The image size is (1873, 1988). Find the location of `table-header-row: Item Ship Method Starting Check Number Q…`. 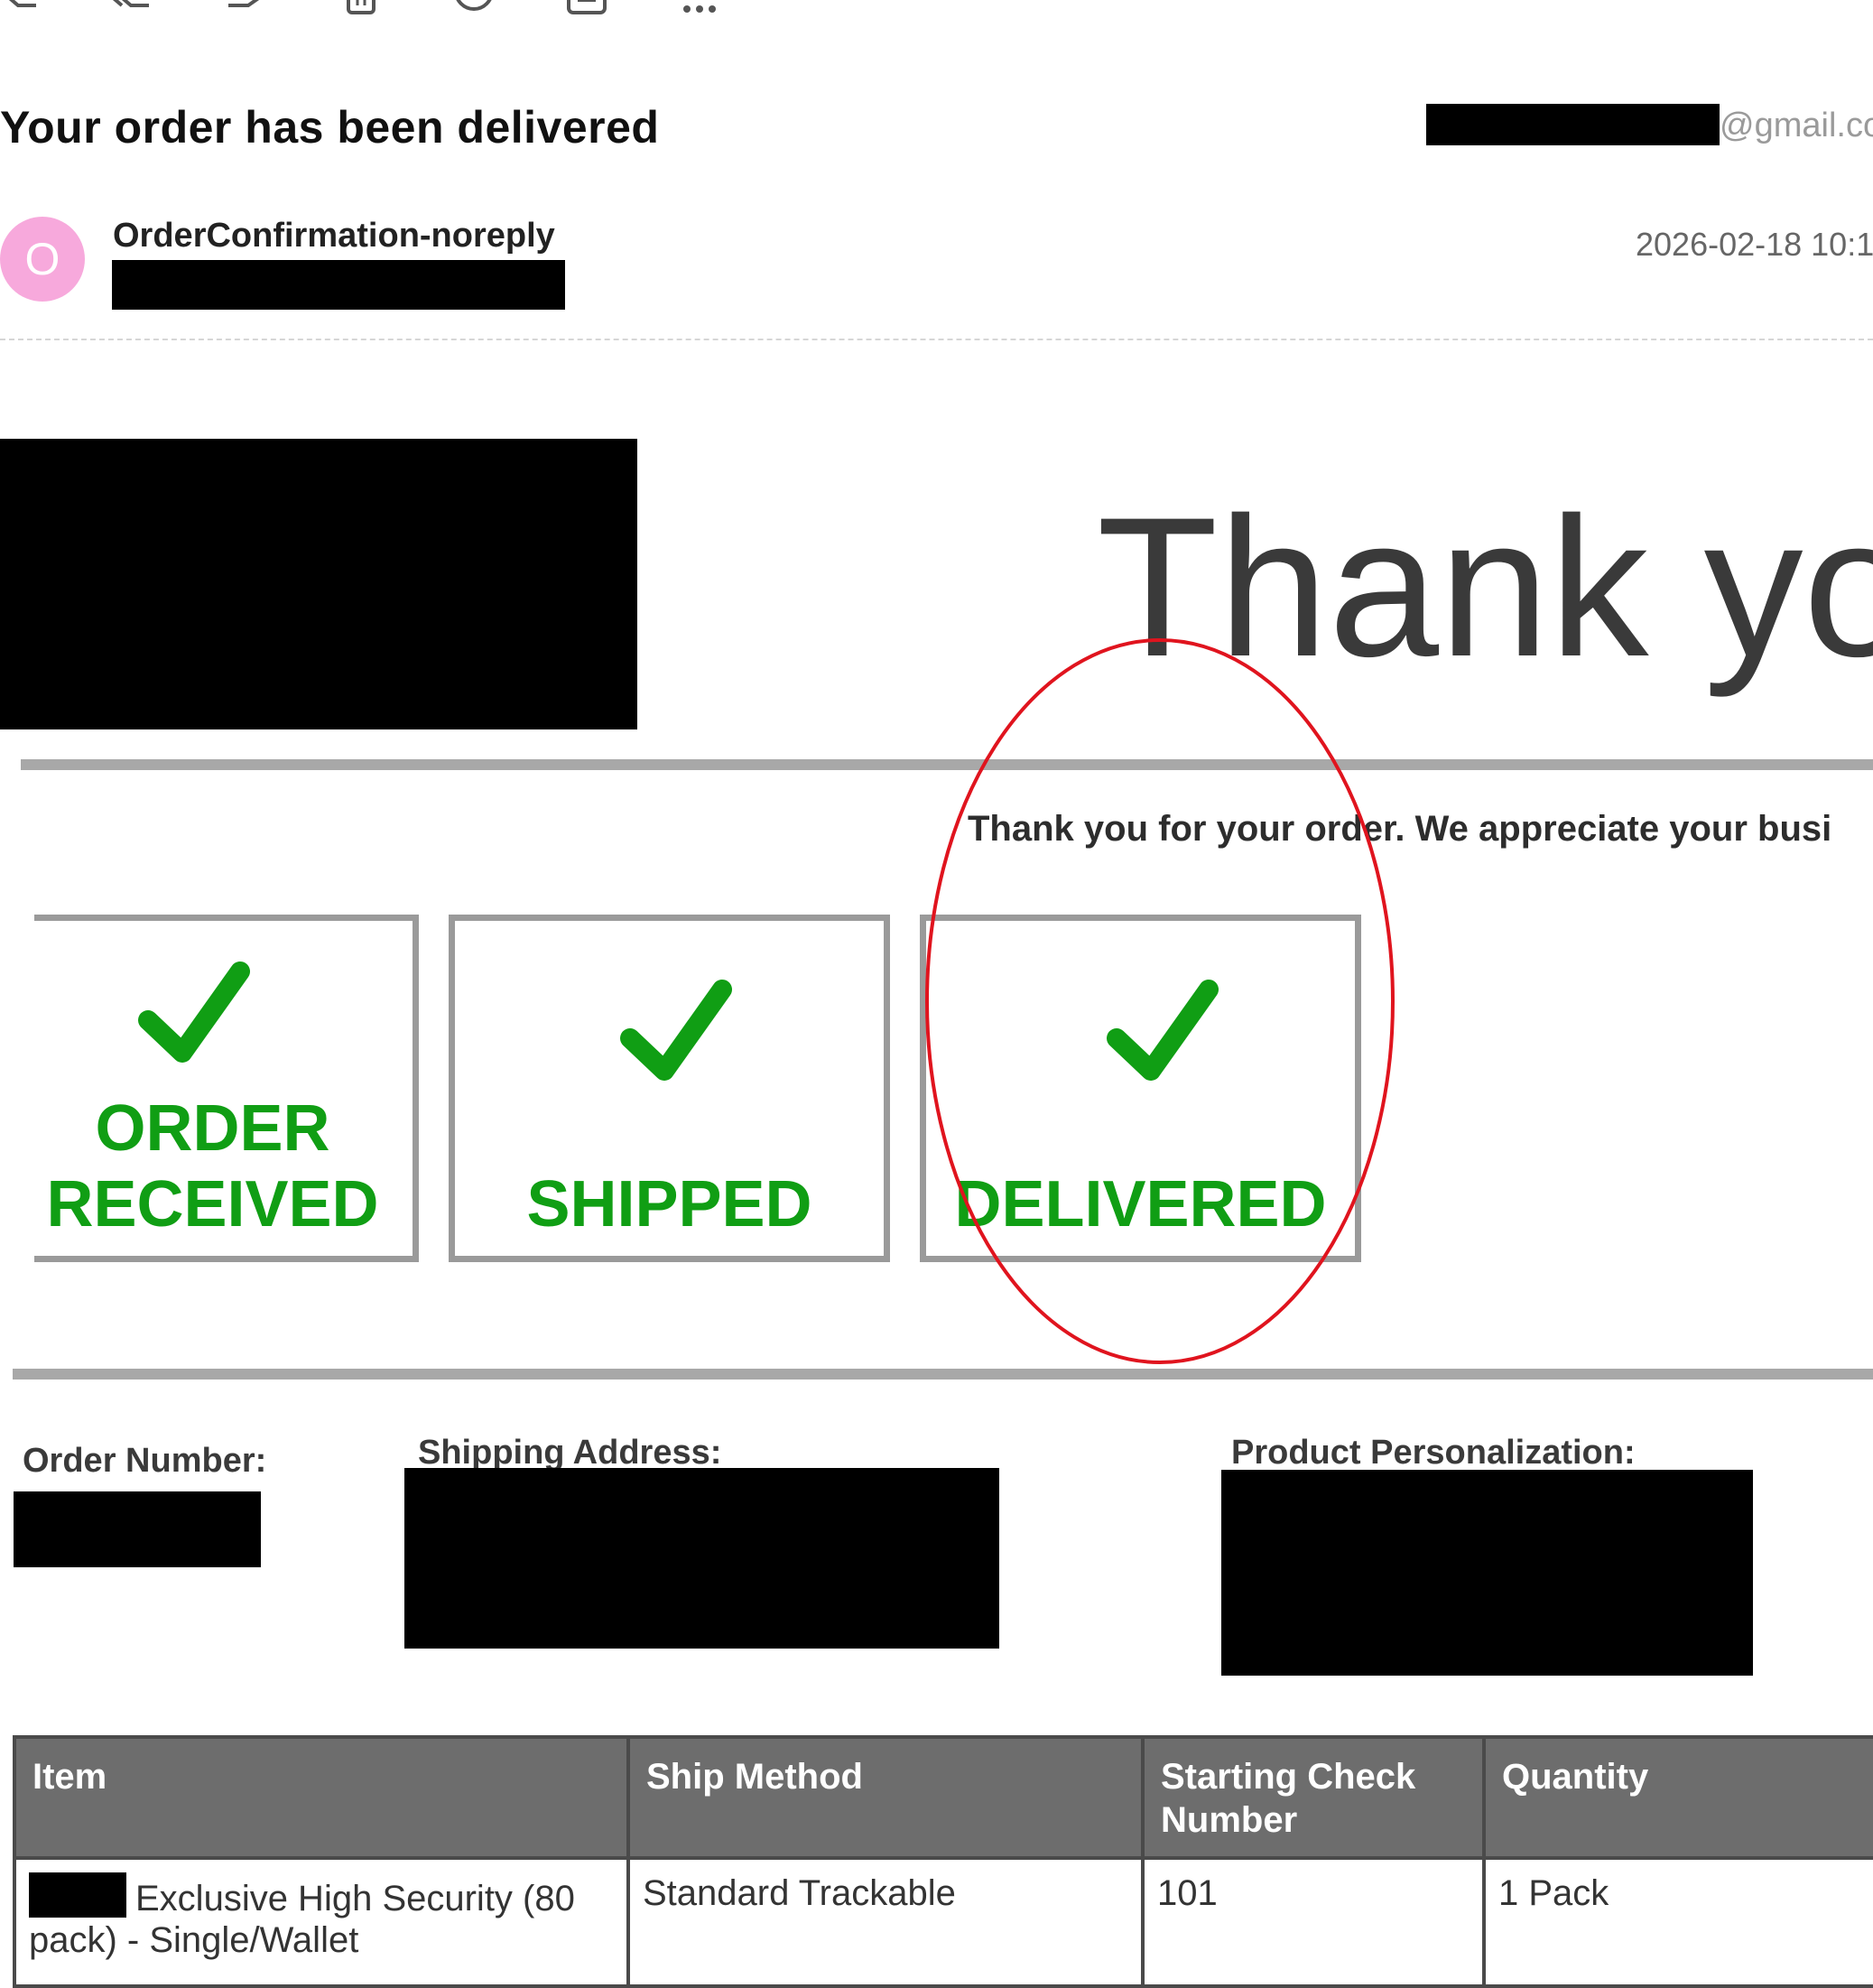

table-header-row: Item Ship Method Starting Check Number Q… is located at coordinates (943, 1797).